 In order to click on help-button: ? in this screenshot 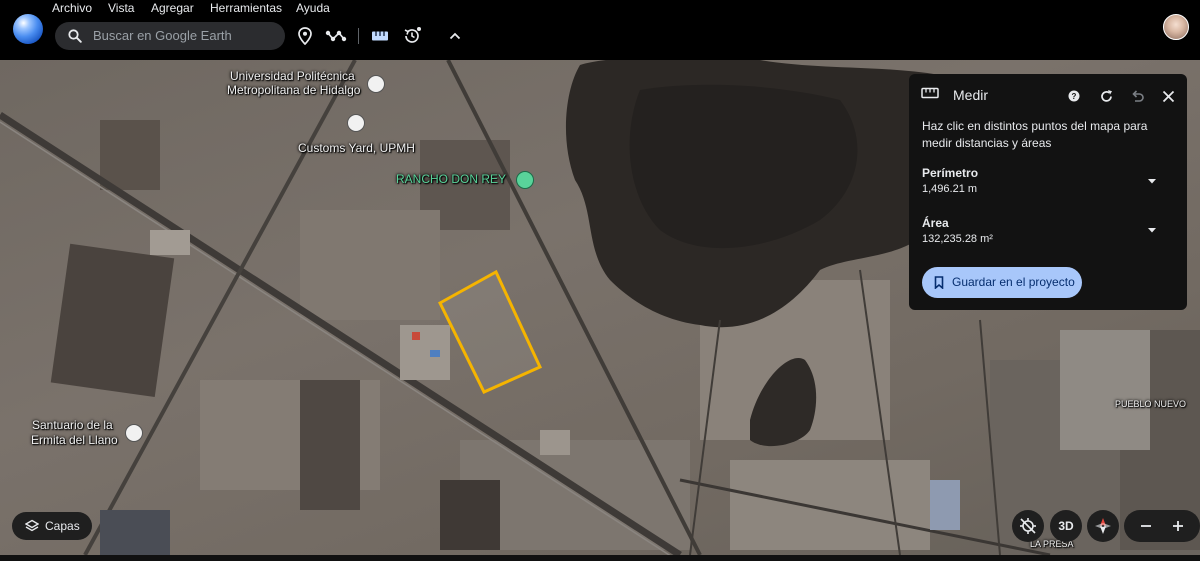, I will do `click(1074, 96)`.